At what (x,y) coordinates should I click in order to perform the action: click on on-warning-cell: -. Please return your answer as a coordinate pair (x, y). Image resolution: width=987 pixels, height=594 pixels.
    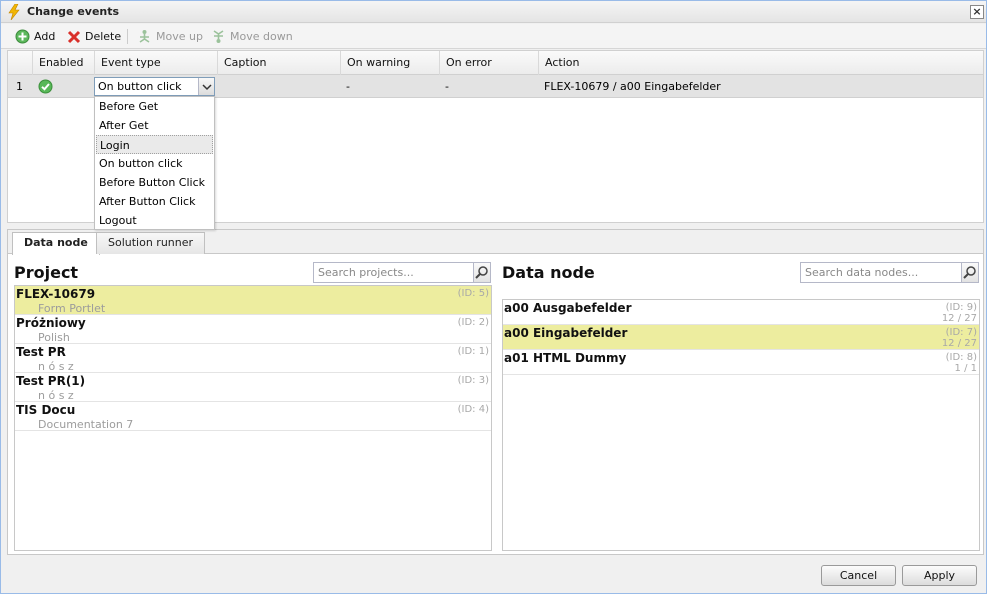
    Looking at the image, I should click on (345, 86).